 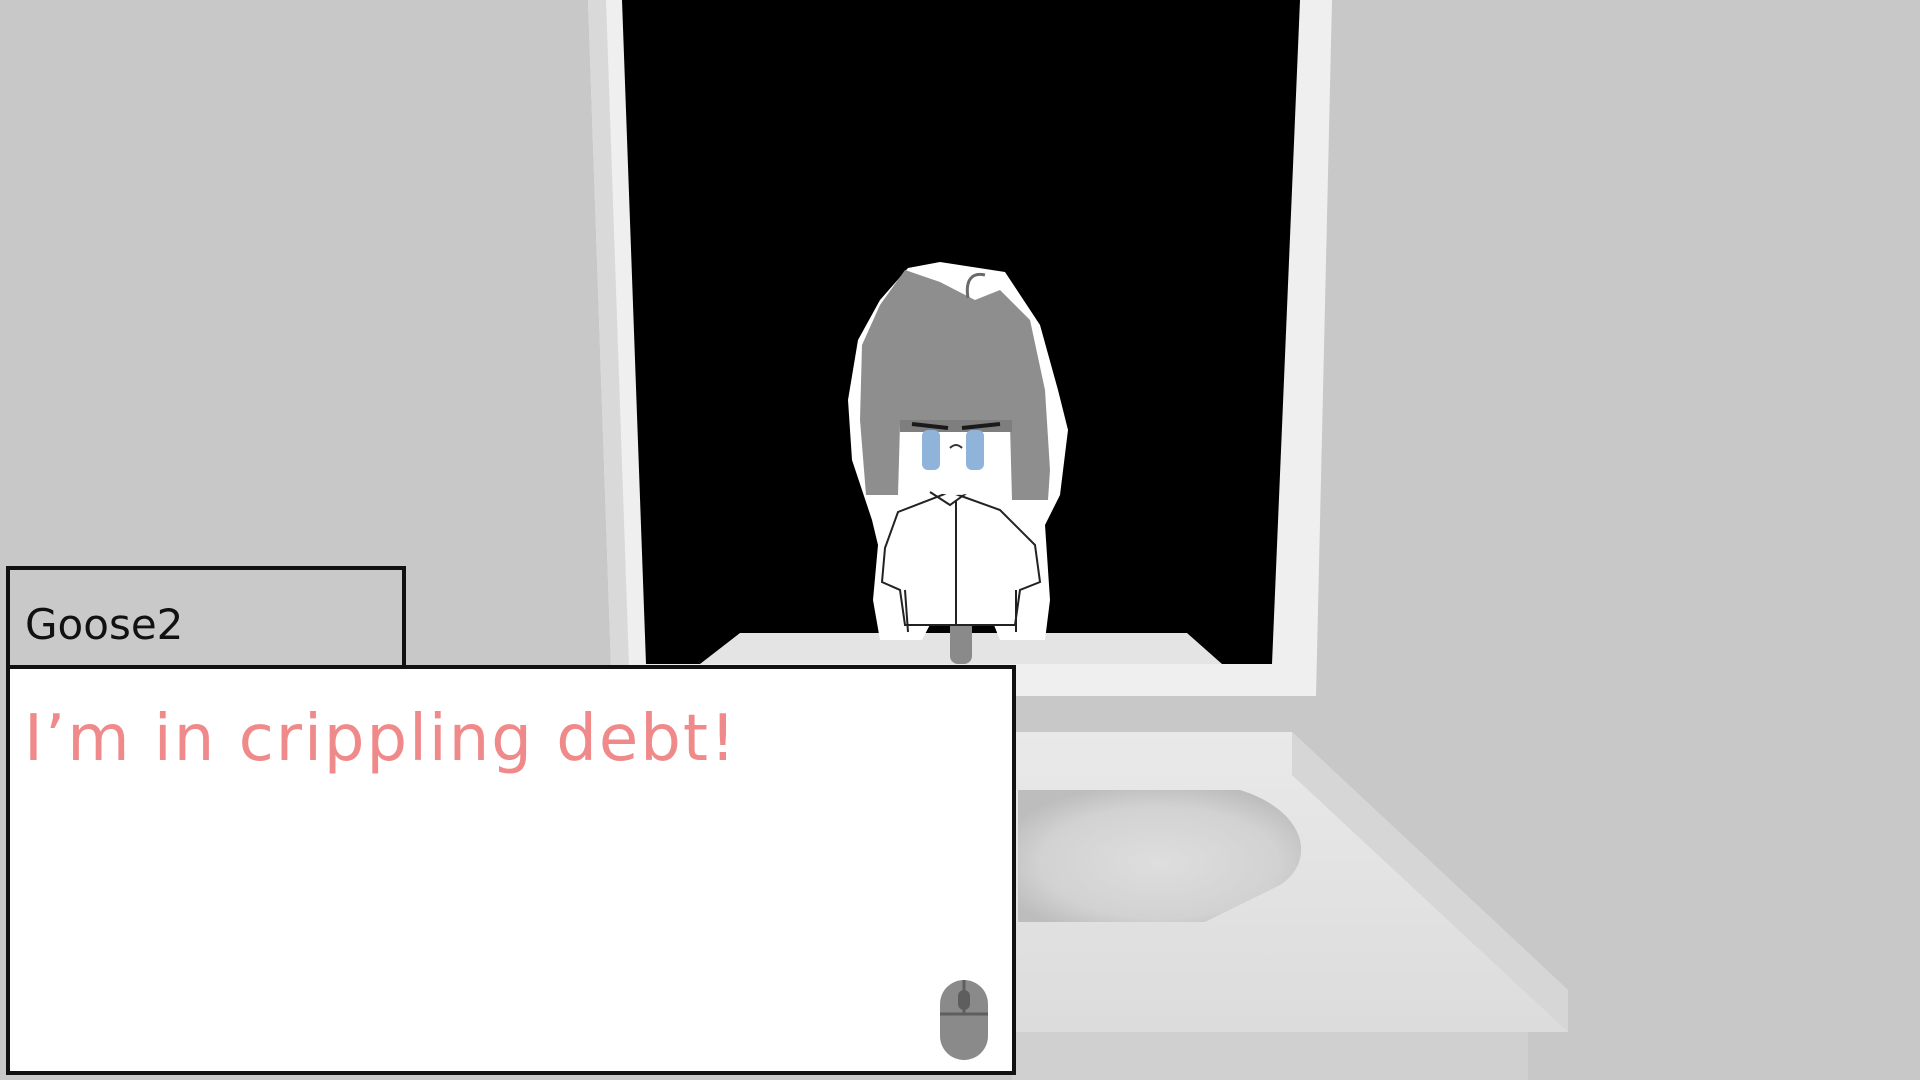 I want to click on mouse-icon, so click(x=964, y=1019).